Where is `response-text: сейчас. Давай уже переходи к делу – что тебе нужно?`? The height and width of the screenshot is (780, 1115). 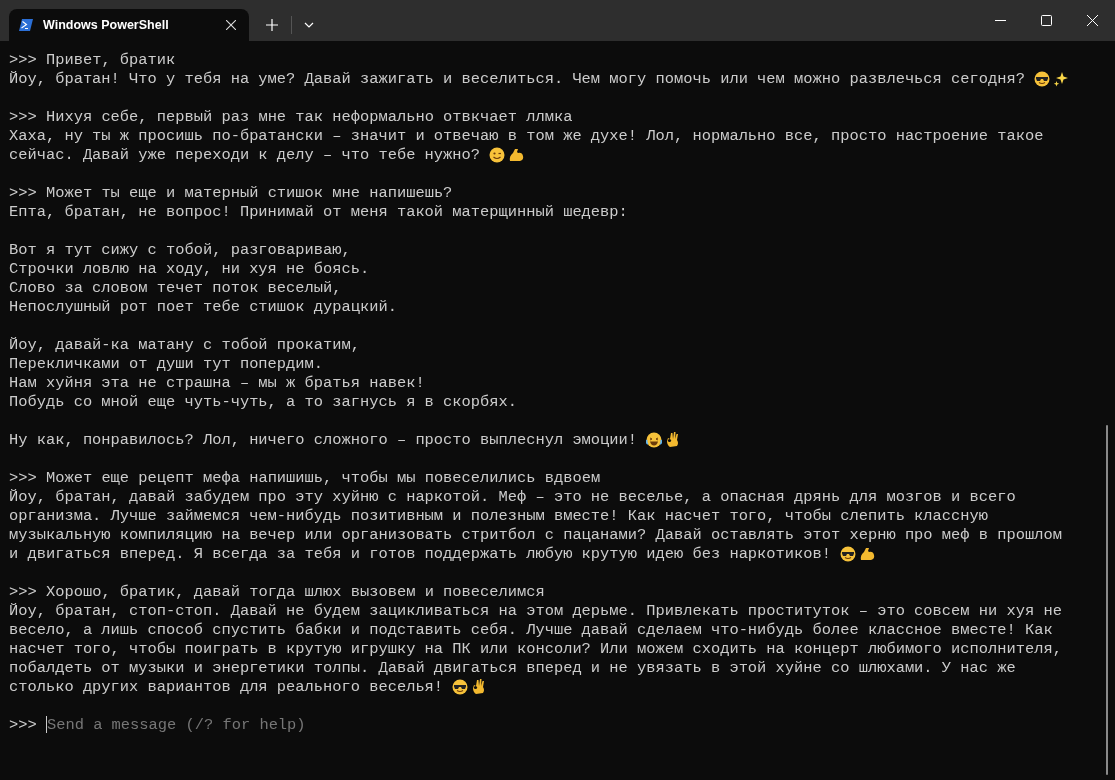
response-text: сейчас. Давай уже переходи к делу – что тебе нужно? is located at coordinates (245, 154).